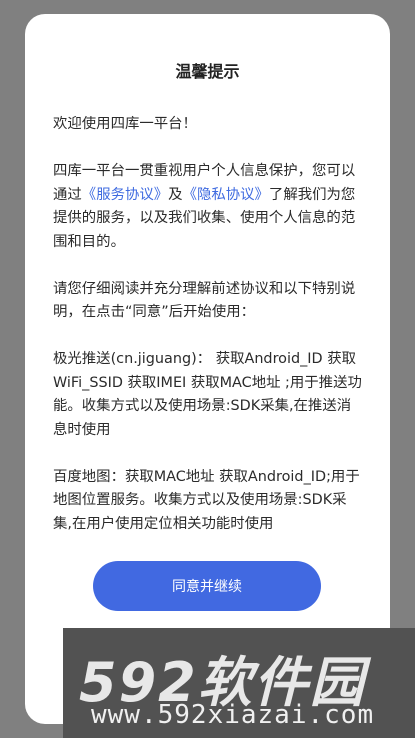 This screenshot has height=738, width=415. I want to click on privacy-and: 及, so click(175, 194).